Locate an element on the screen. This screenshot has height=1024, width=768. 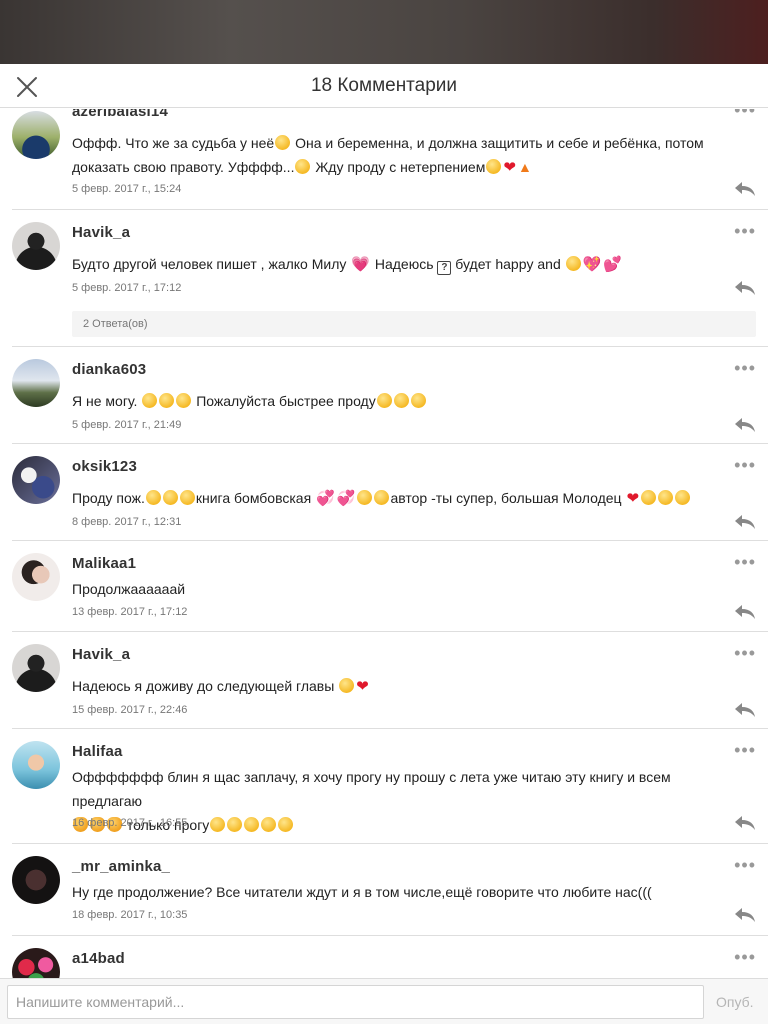
comment-date: 5 февр. 2017 г., 15:24 is located at coordinates (127, 189).